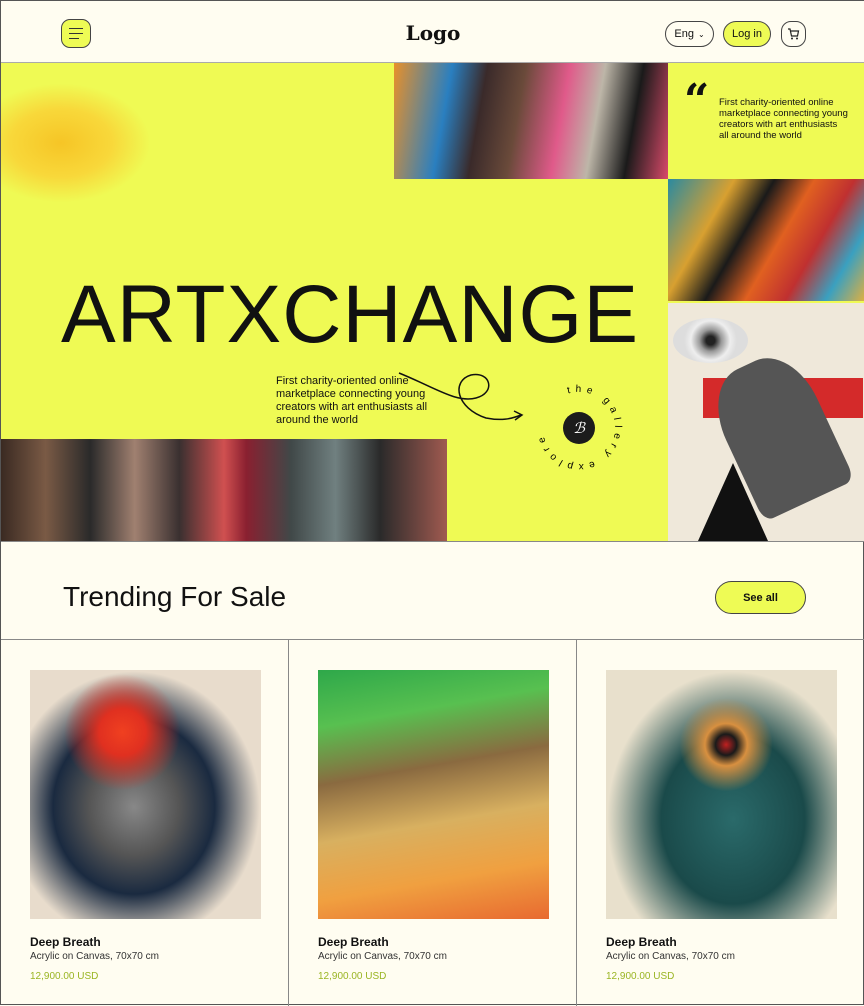 The image size is (864, 1006). Describe the element at coordinates (766, 422) in the screenshot. I see `collage-image-hand` at that location.